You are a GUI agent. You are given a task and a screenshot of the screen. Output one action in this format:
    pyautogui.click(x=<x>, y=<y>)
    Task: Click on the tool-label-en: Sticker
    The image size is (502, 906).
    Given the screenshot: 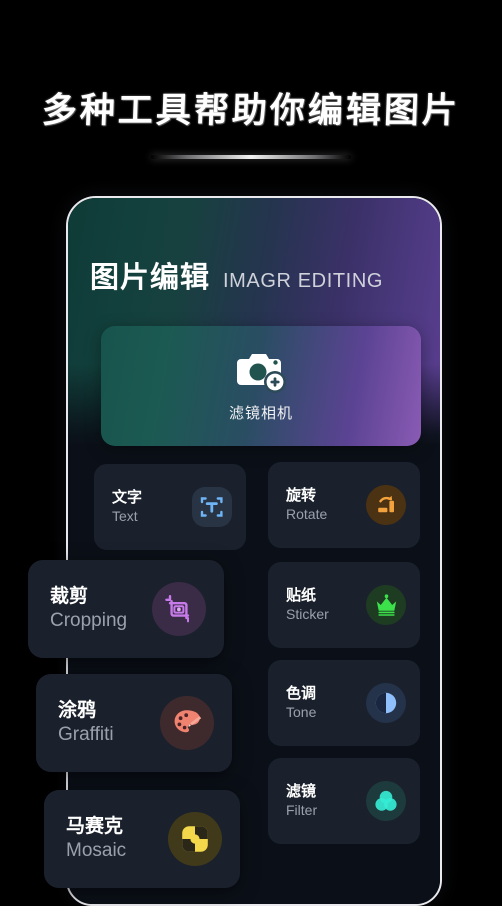 What is the action you would take?
    pyautogui.click(x=307, y=614)
    